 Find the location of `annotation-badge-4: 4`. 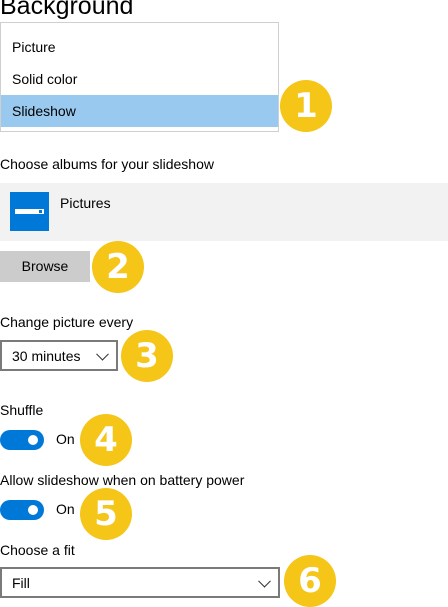

annotation-badge-4: 4 is located at coordinates (106, 440).